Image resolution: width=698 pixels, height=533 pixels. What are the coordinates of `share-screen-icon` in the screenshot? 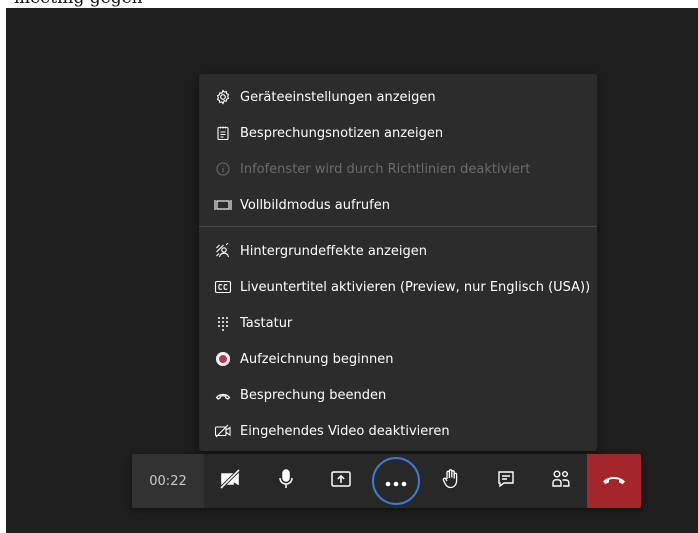 It's located at (341, 481).